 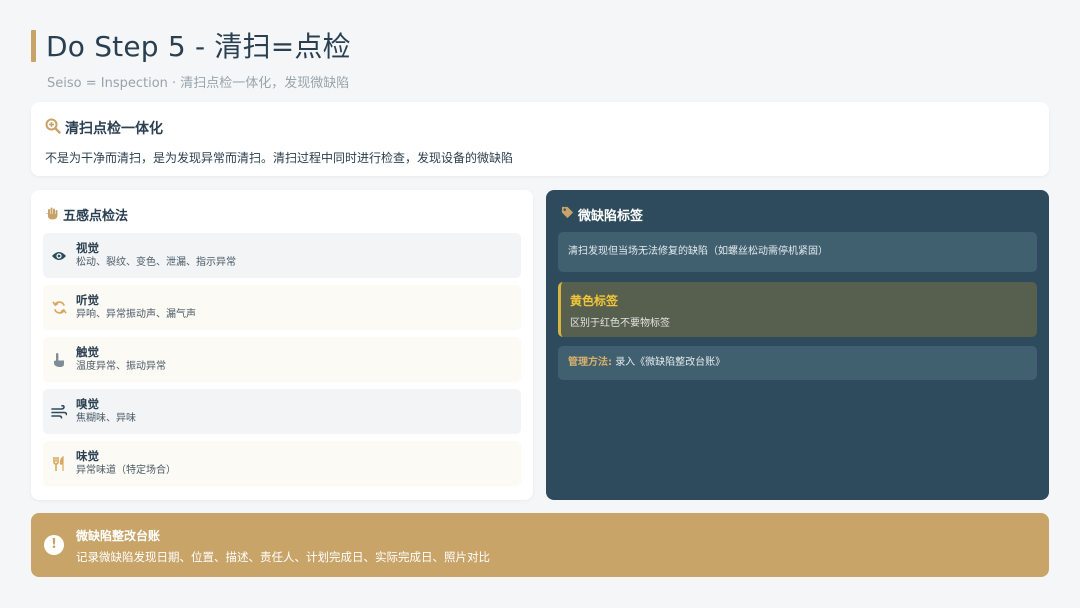 What do you see at coordinates (279, 158) in the screenshot?
I see `intro-description: 不是为干净而清扫，是为发现异常而清扫。清扫过程中同时进行检查，发现设备的微缺陷` at bounding box center [279, 158].